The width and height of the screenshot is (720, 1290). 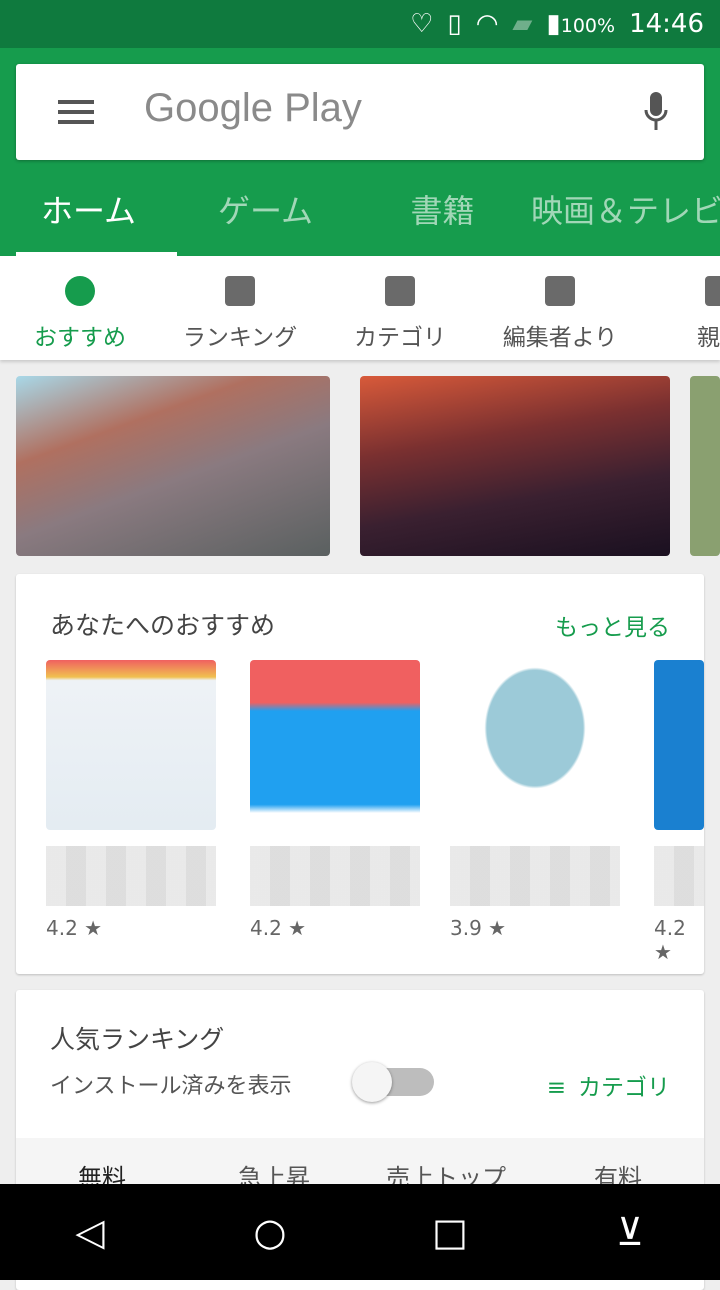 I want to click on subnav-label: 親子, so click(x=708, y=338).